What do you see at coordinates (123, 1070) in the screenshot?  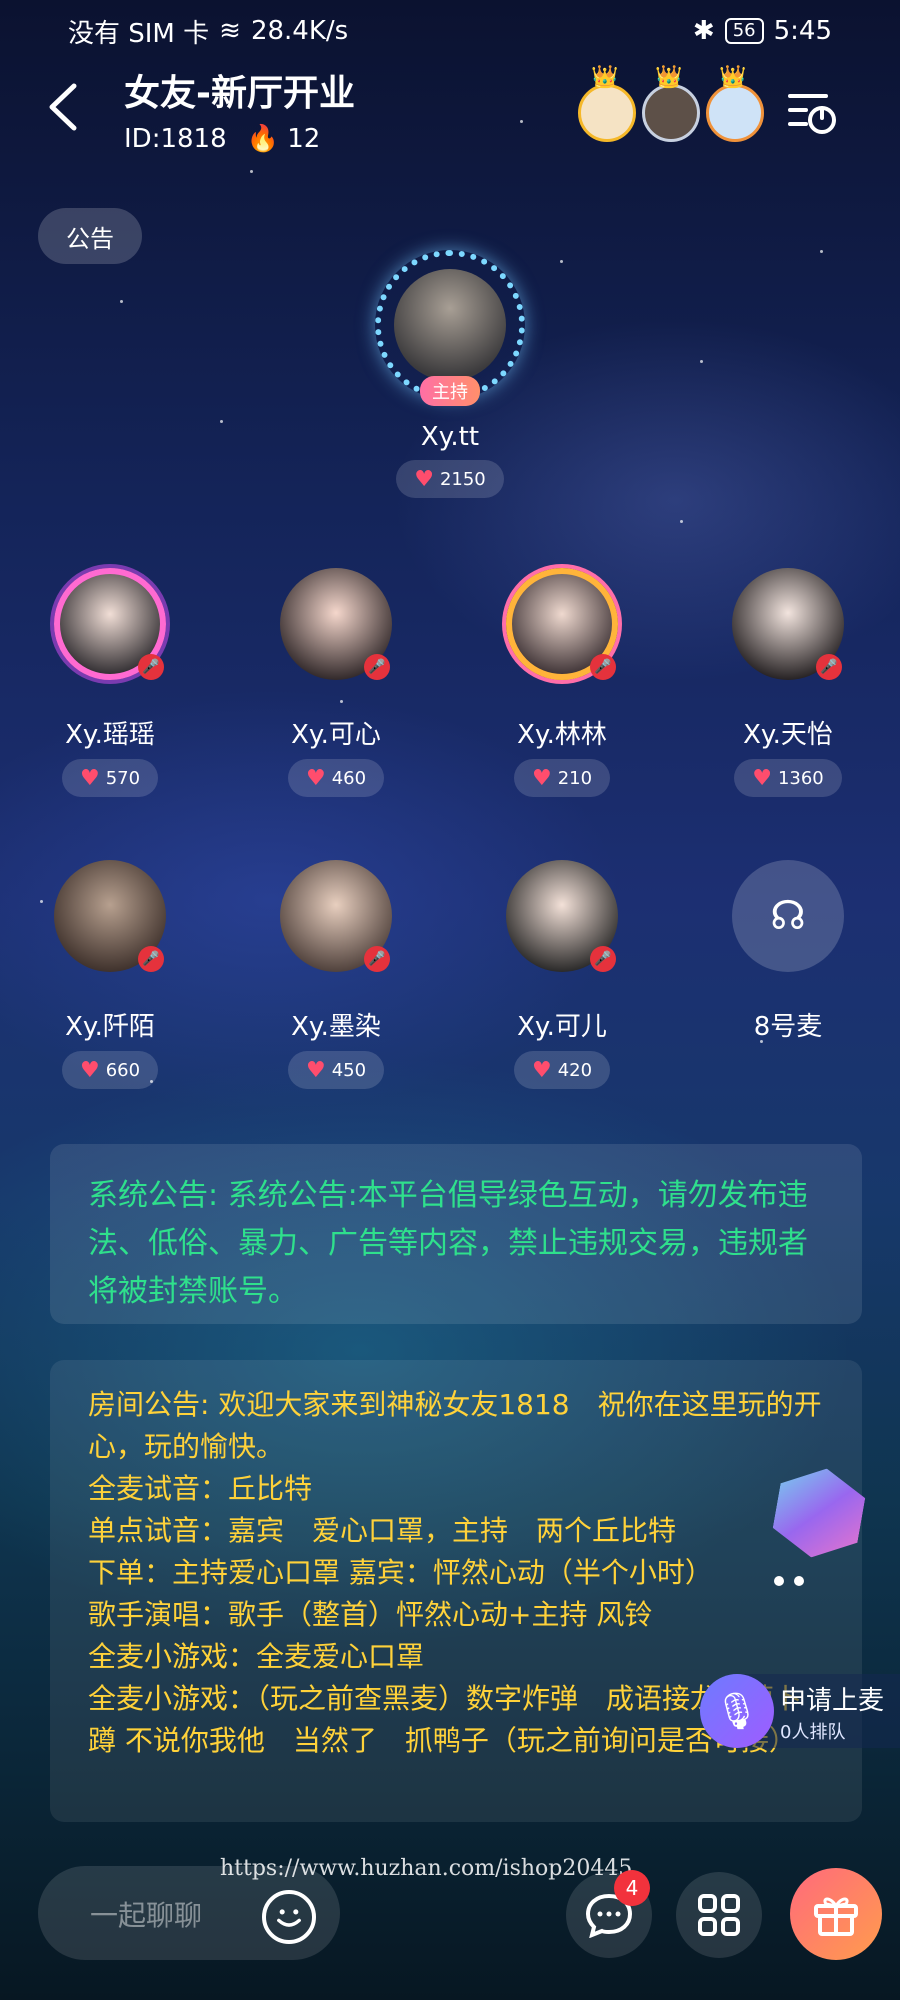 I see `seat-heart-count: 660` at bounding box center [123, 1070].